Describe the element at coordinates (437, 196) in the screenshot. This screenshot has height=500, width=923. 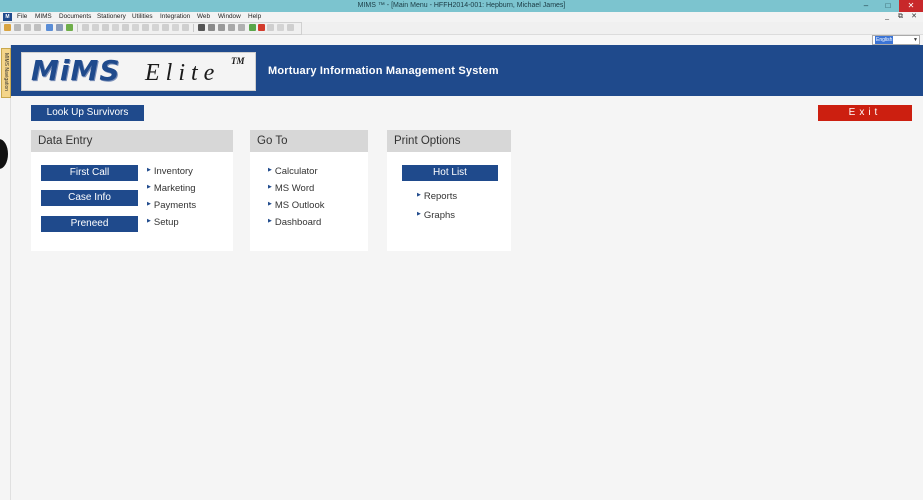
I see `reports-link: ▶ Reports` at that location.